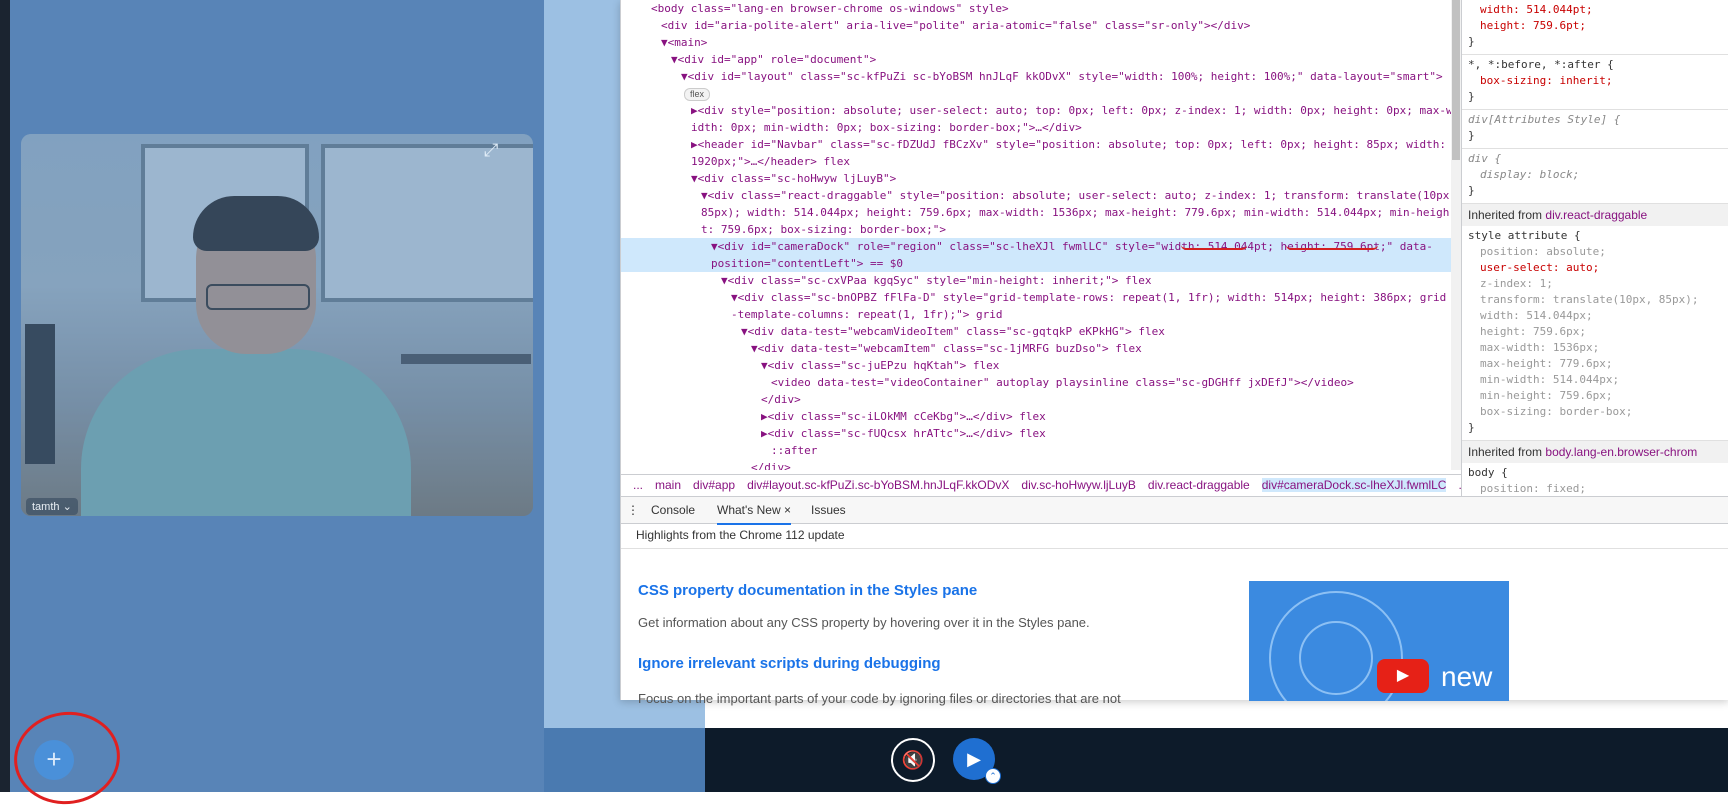 The width and height of the screenshot is (1728, 811). Describe the element at coordinates (1456, 80) in the screenshot. I see `scrollbar-thumb` at that location.